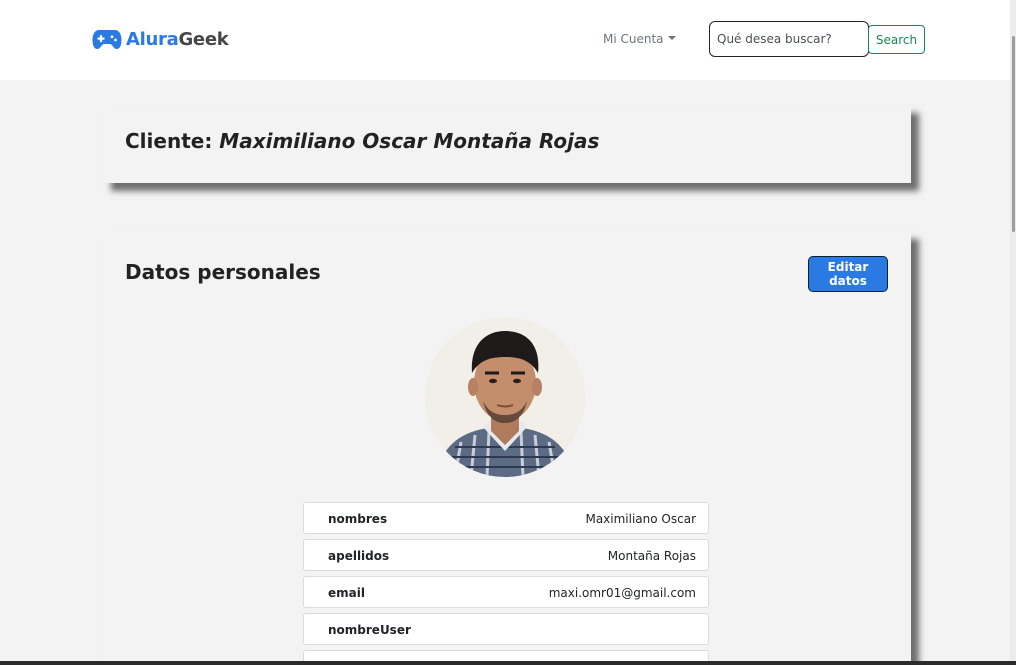 The height and width of the screenshot is (665, 1016). I want to click on info-row-email: email maxi.omr01@gmail.com, so click(506, 592).